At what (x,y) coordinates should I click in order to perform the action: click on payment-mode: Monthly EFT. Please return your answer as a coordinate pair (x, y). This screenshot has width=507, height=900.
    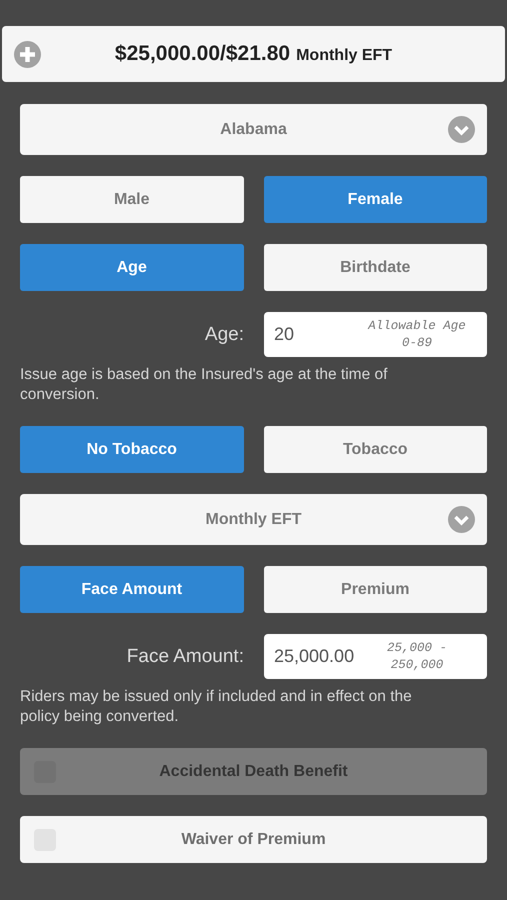
    Looking at the image, I should click on (344, 55).